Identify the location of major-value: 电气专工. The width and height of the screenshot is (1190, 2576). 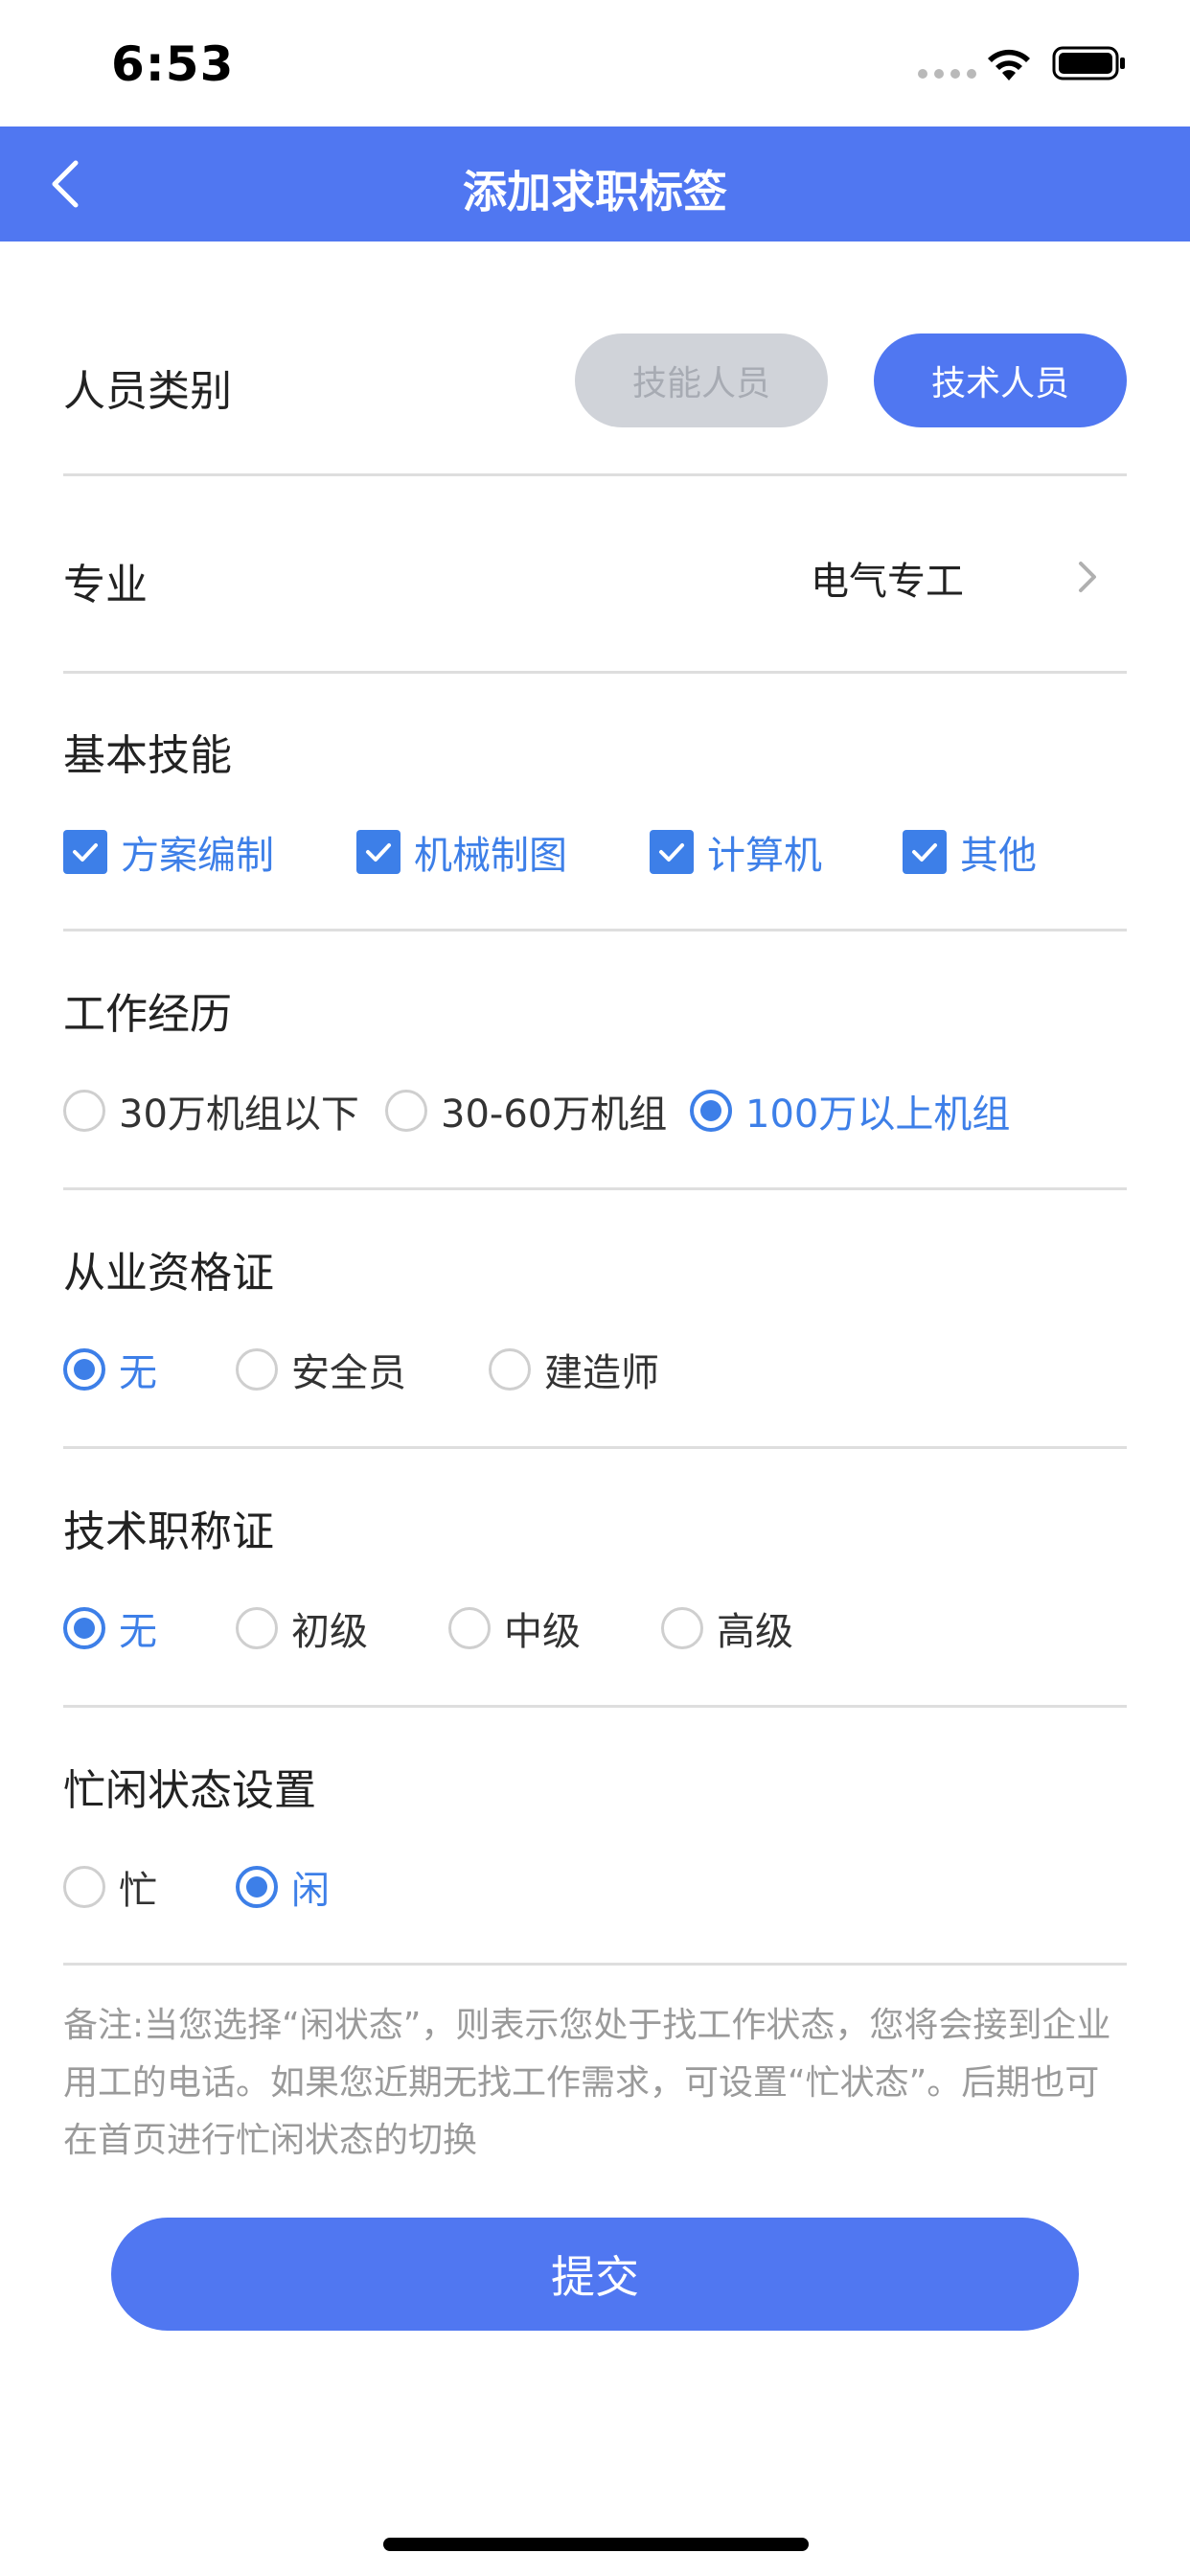
(888, 582).